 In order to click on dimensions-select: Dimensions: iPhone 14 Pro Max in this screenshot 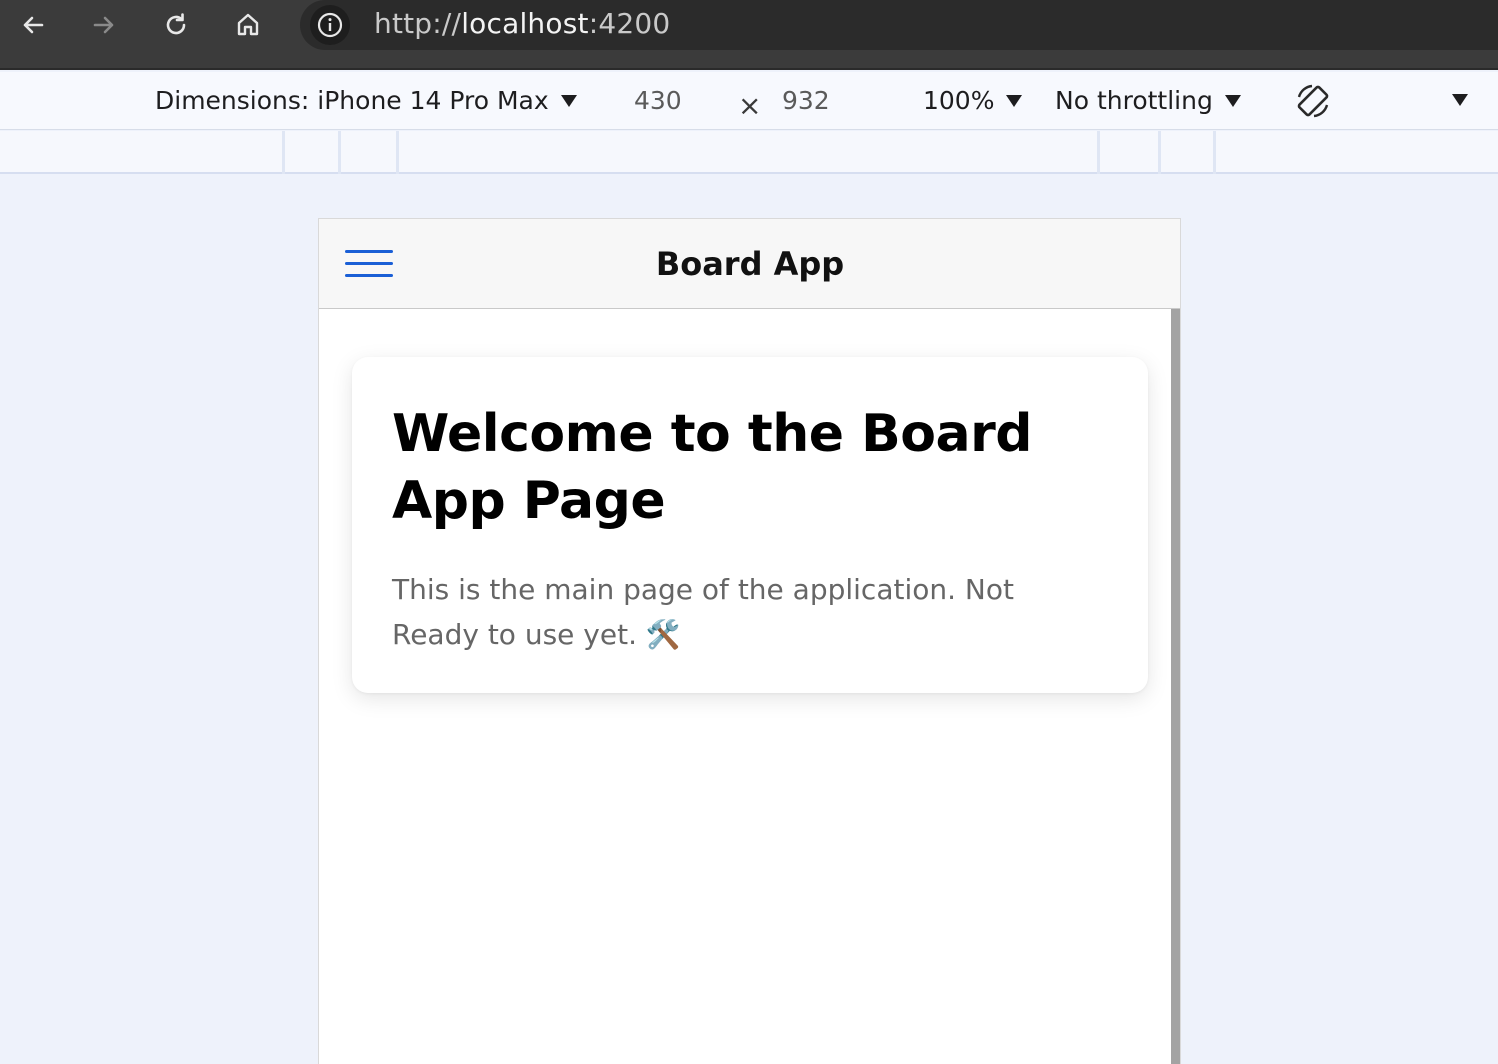, I will do `click(366, 100)`.